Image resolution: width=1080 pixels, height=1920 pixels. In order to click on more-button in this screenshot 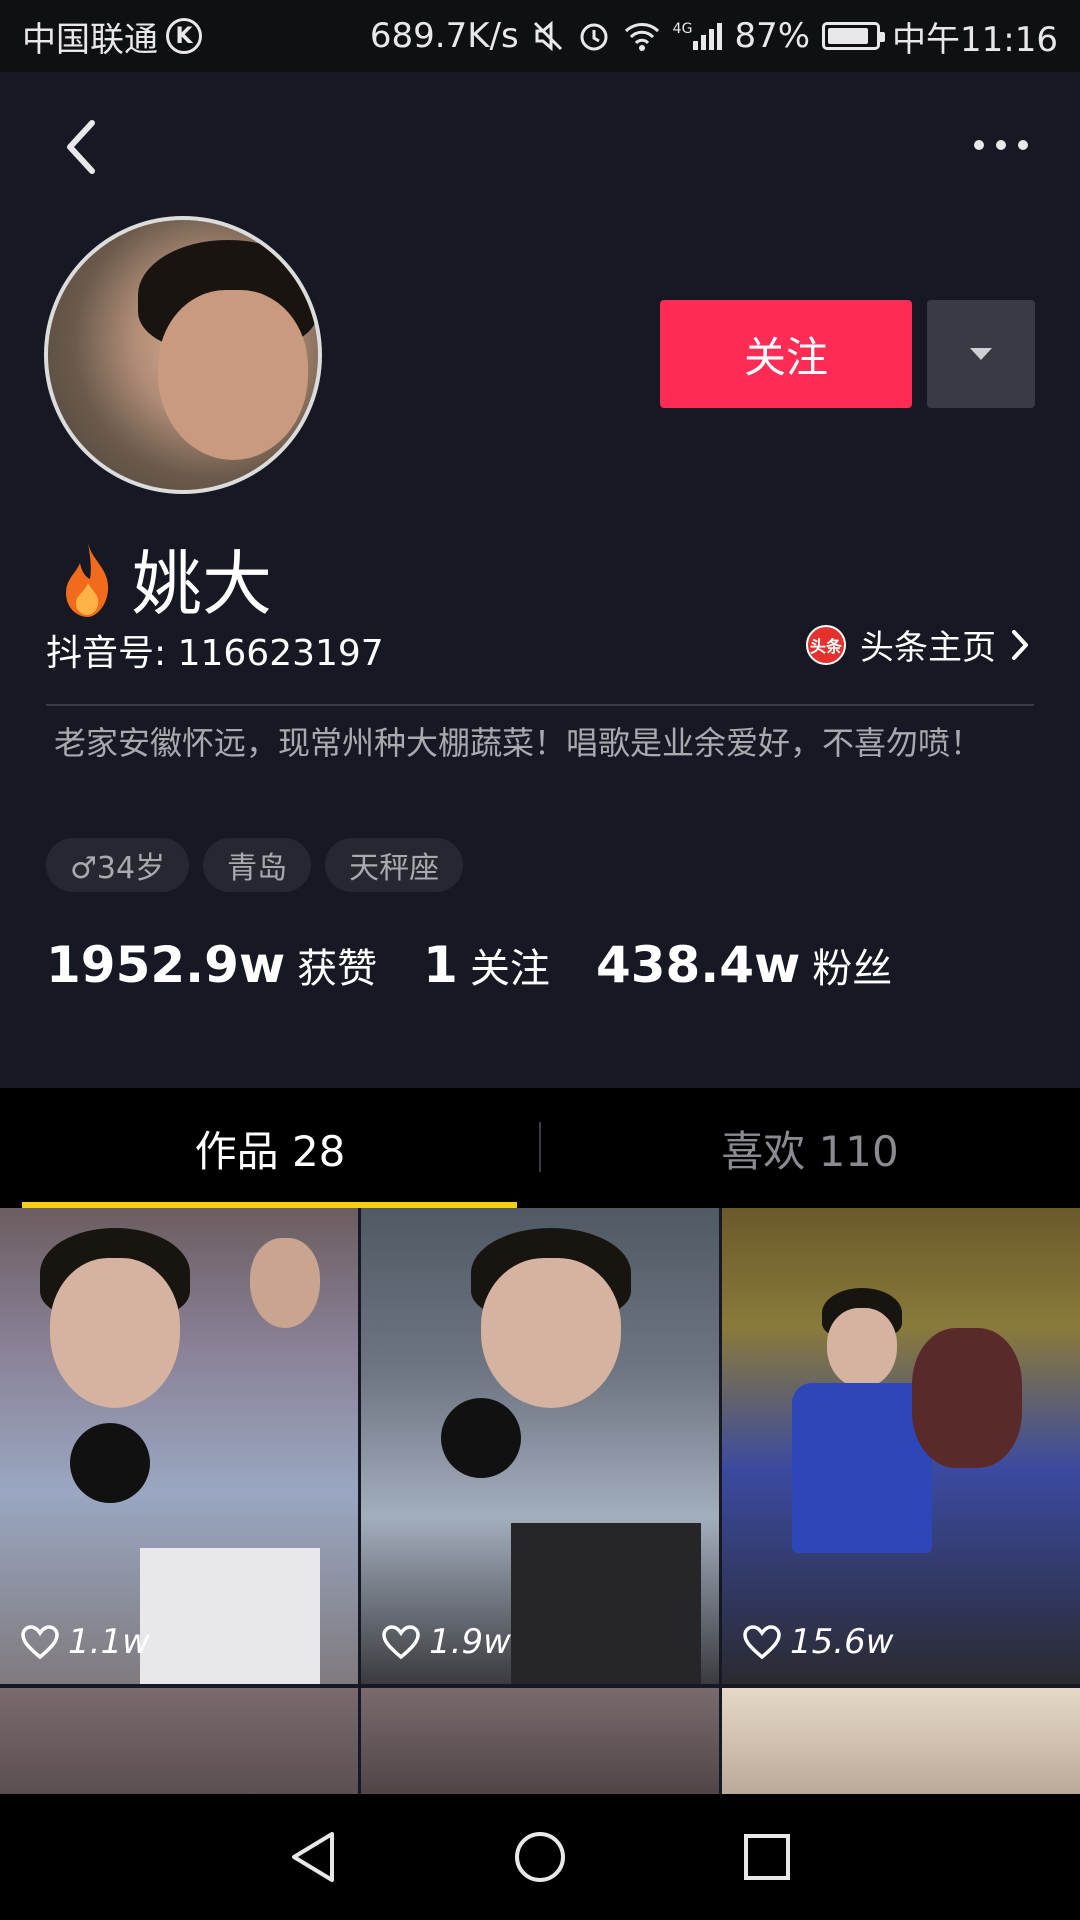, I will do `click(1001, 145)`.